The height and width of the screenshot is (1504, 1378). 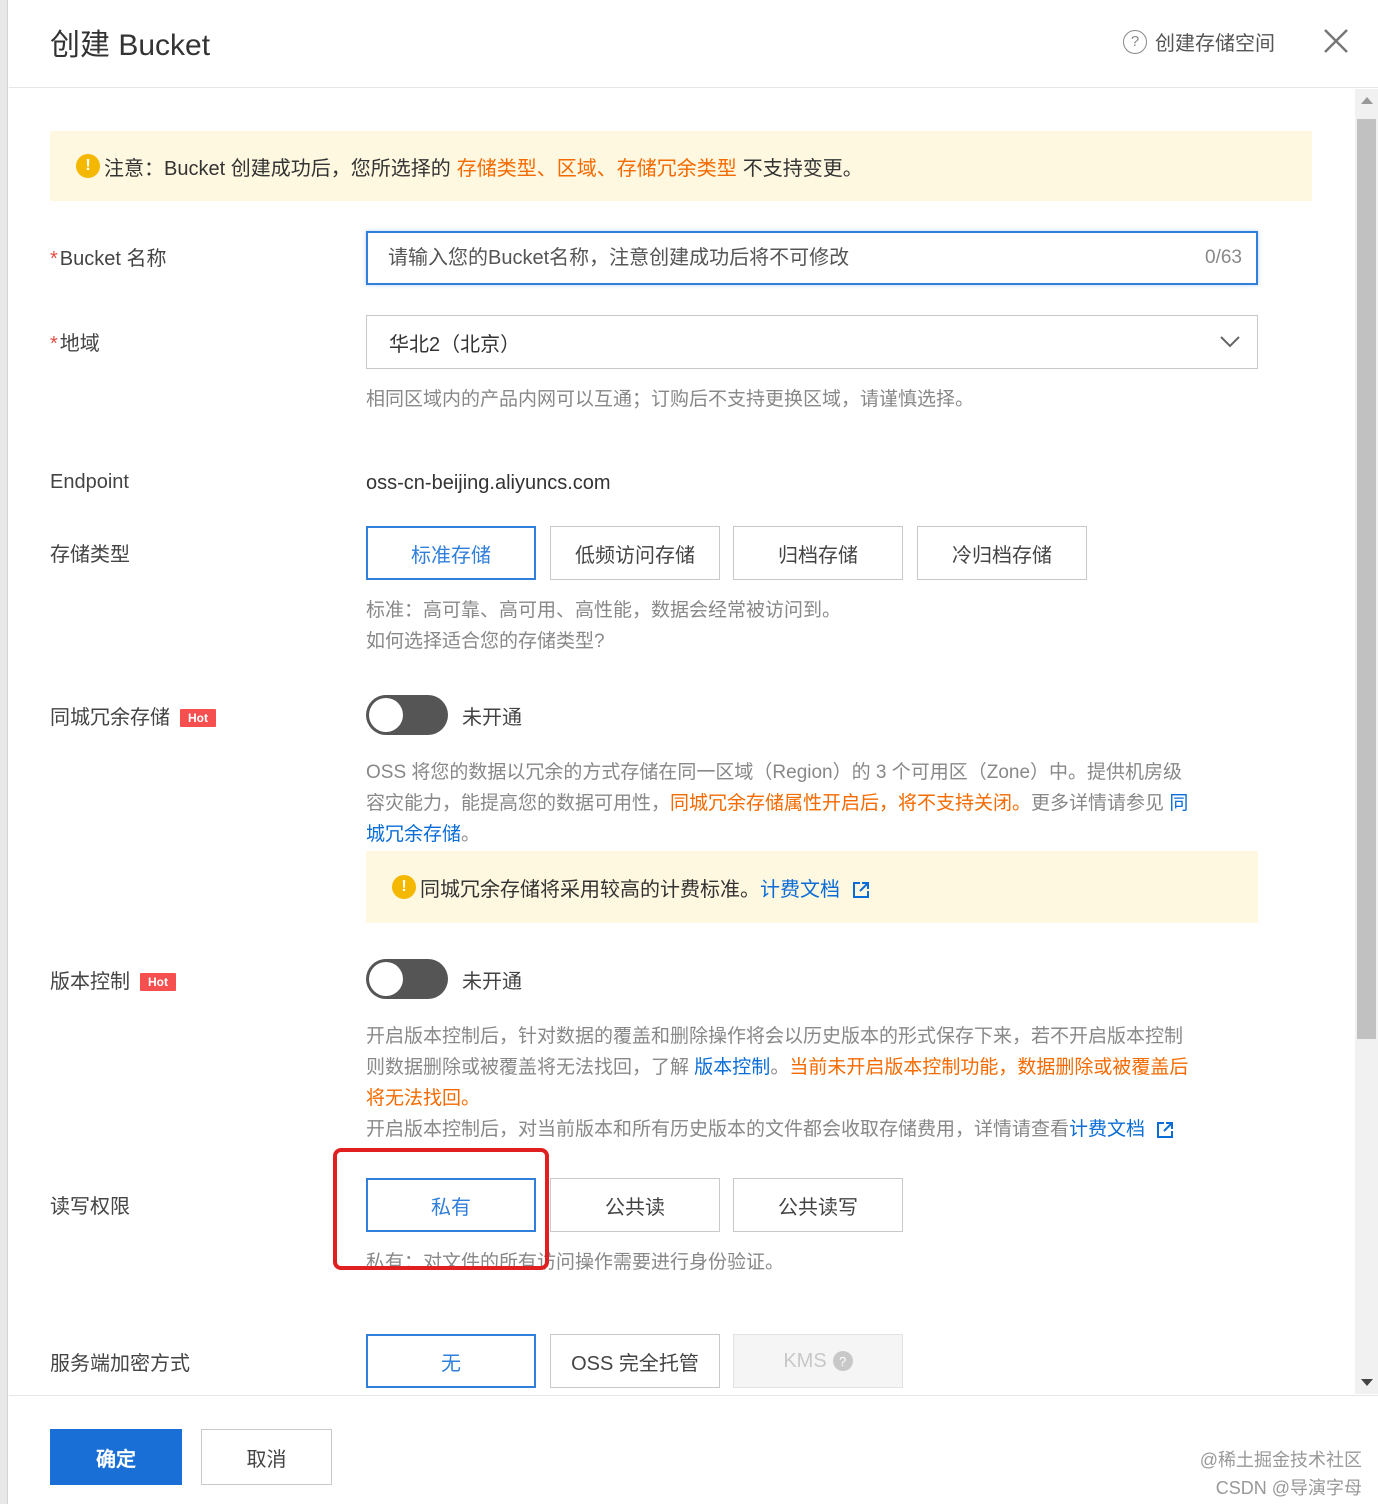 What do you see at coordinates (4, 752) in the screenshot?
I see `window-left-edge` at bounding box center [4, 752].